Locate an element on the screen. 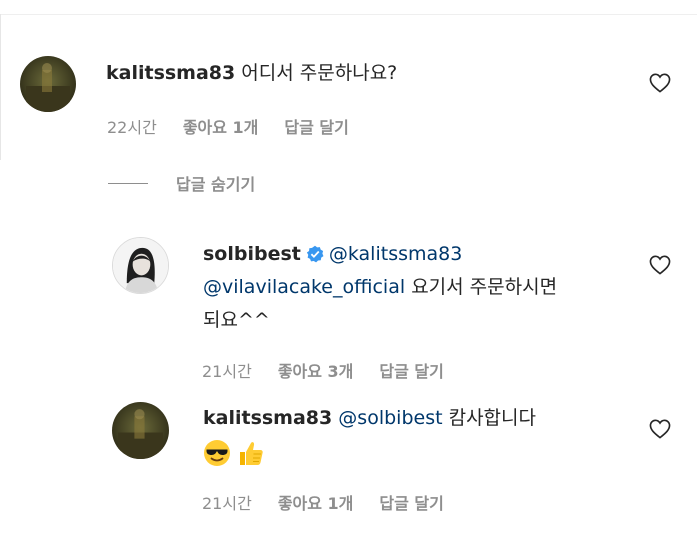 The height and width of the screenshot is (542, 697). hide-replies-button: 답글 숨기기 is located at coordinates (181, 183).